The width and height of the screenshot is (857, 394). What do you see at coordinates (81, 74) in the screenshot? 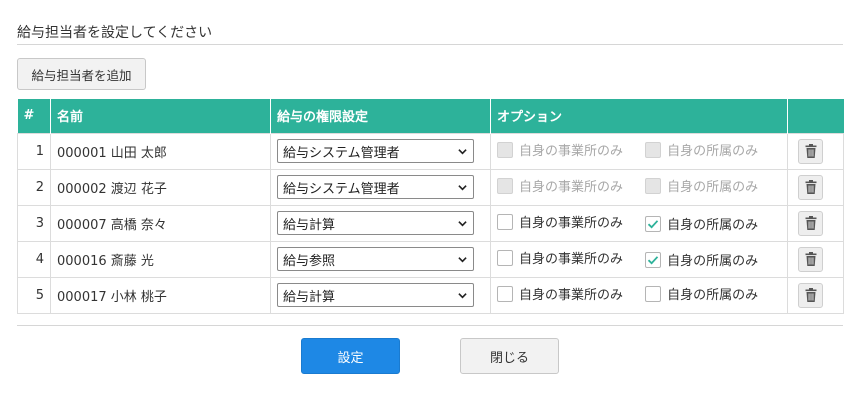
I see `add-payroll-manager-button: 給与担当者を追加` at bounding box center [81, 74].